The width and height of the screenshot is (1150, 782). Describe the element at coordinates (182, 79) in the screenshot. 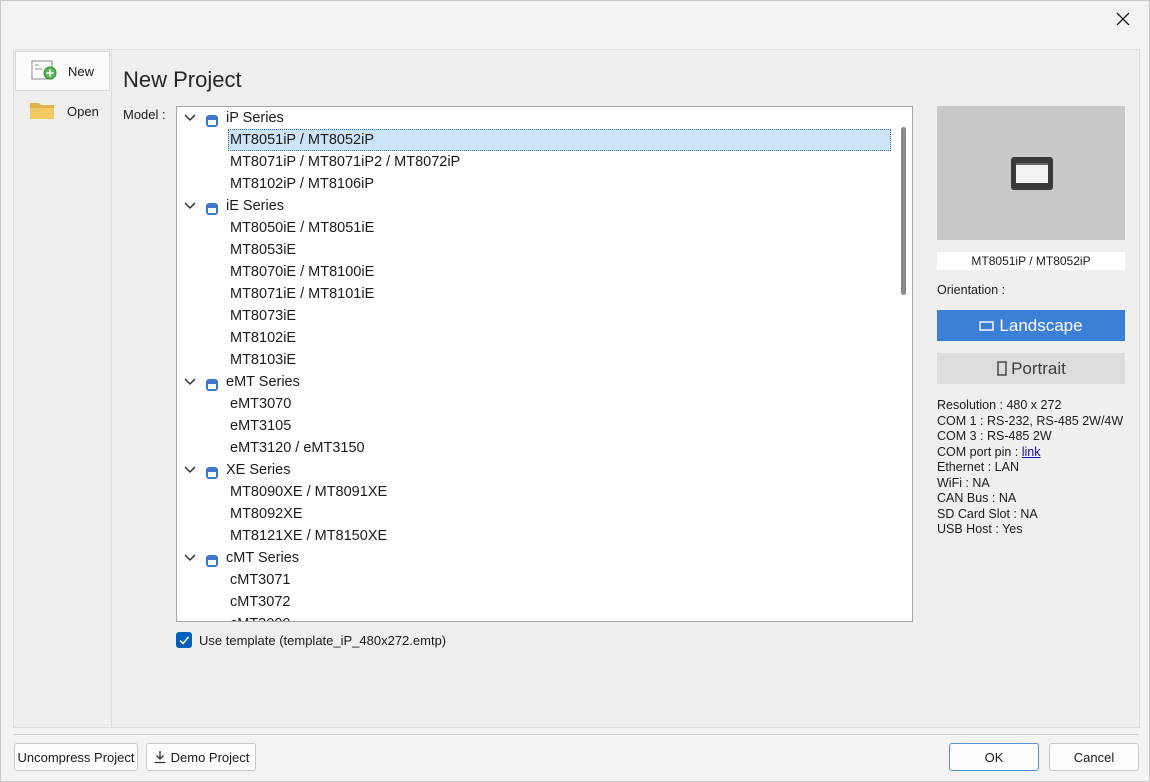

I see `page-title: New Project` at that location.